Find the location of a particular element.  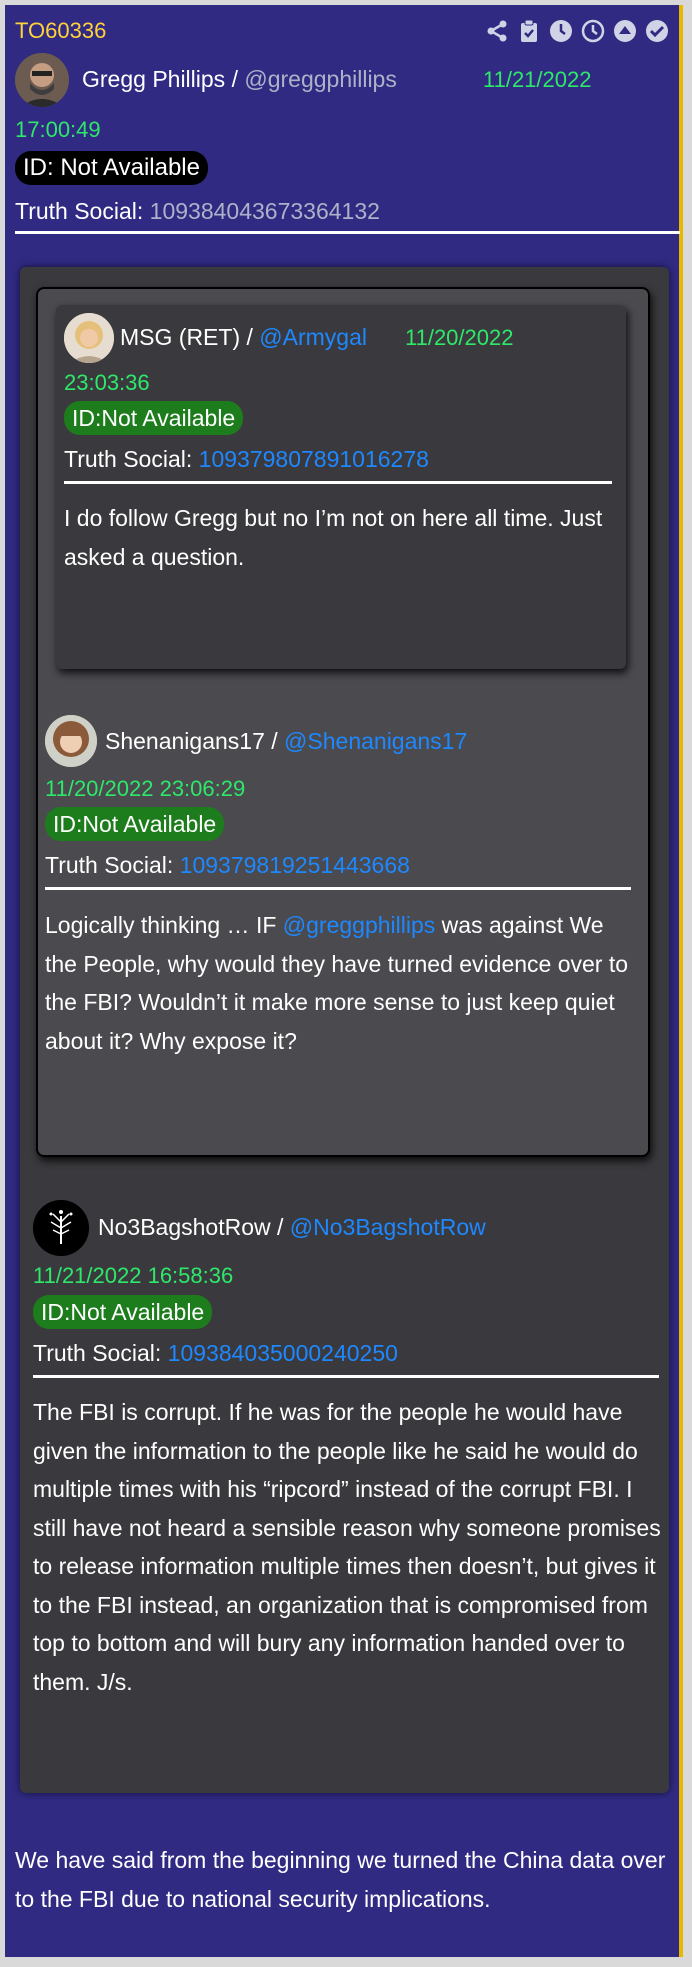

quote2-truth-social-id: 109379807891016278 is located at coordinates (314, 459).